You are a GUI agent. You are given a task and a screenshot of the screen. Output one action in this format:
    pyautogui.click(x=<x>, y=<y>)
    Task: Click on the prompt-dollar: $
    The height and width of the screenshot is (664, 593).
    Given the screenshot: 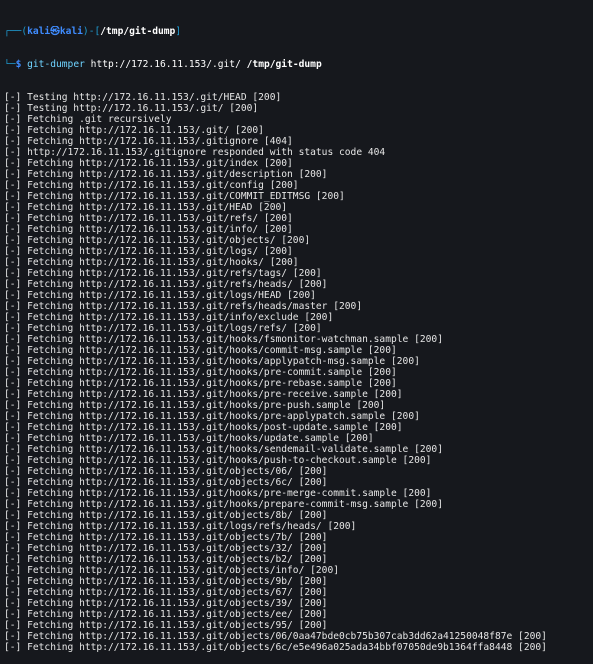 What is the action you would take?
    pyautogui.click(x=18, y=64)
    